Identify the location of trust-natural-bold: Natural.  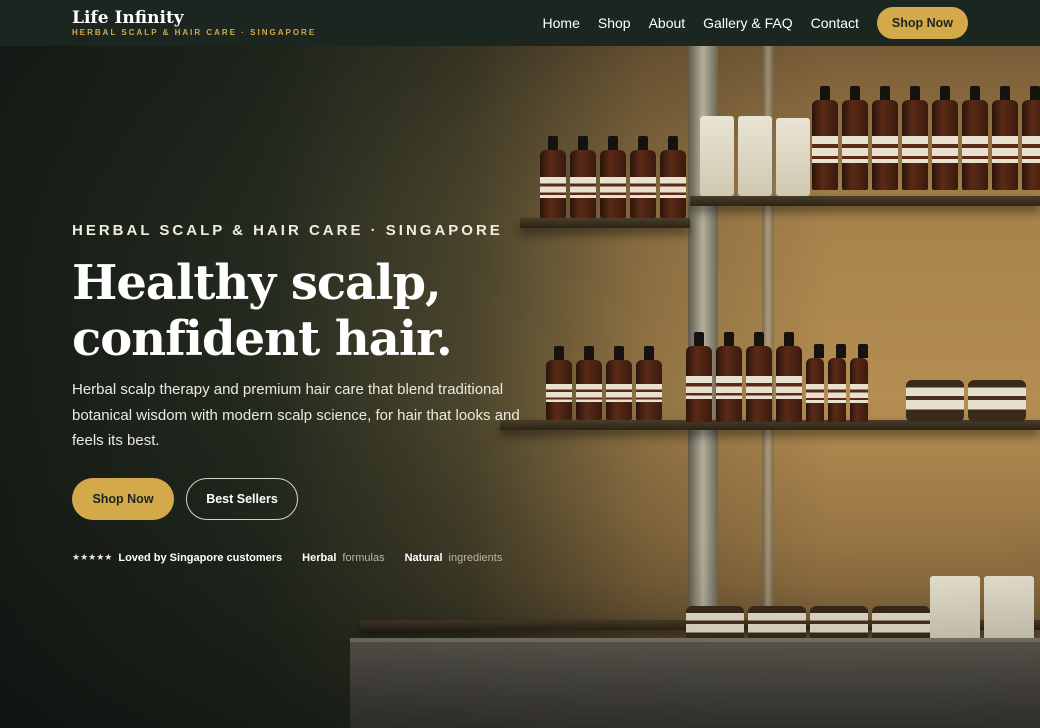
(423, 557).